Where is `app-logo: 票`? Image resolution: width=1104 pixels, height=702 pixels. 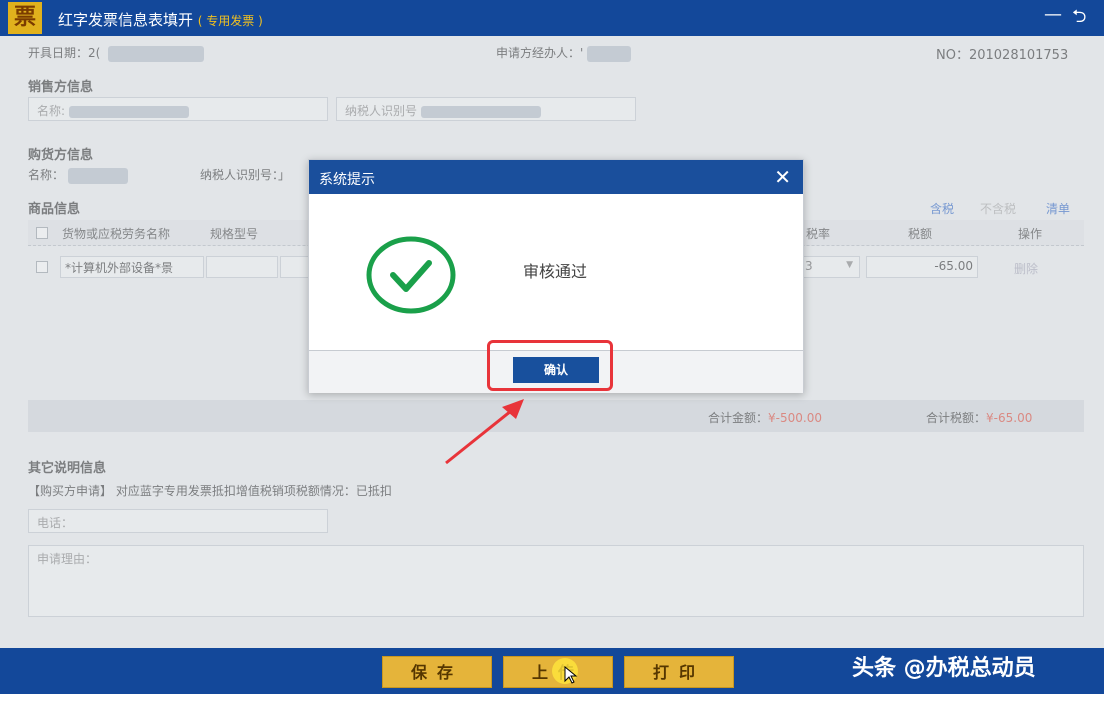 app-logo: 票 is located at coordinates (25, 18).